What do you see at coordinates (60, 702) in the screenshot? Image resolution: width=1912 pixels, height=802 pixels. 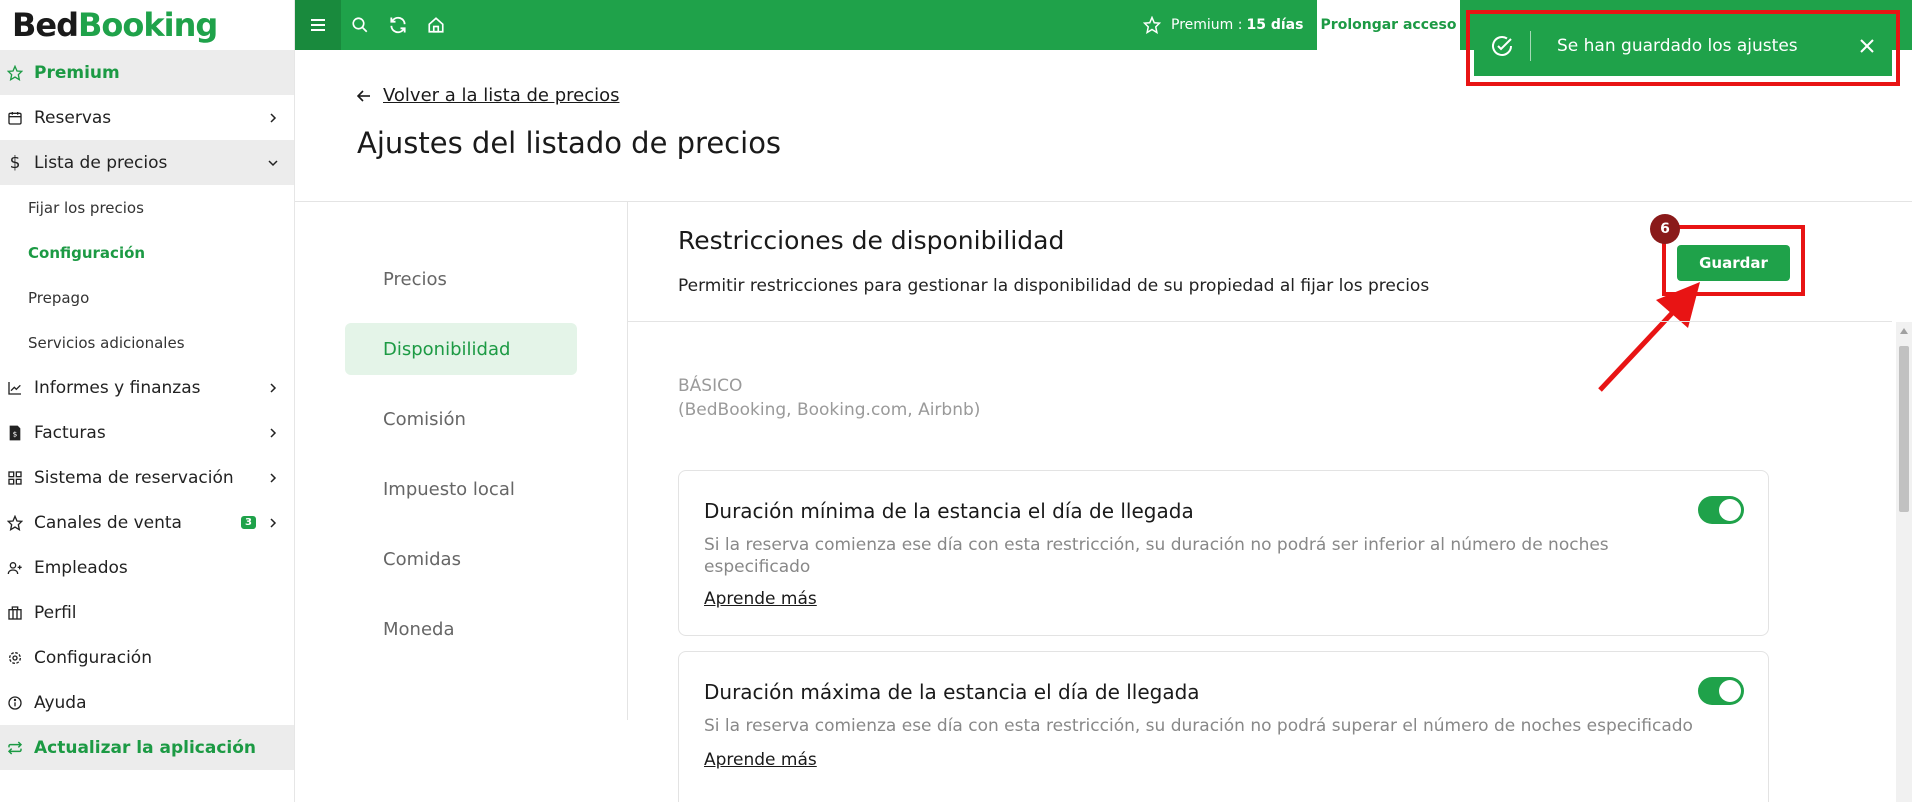 I see `sidebar-item-label: Ayuda` at bounding box center [60, 702].